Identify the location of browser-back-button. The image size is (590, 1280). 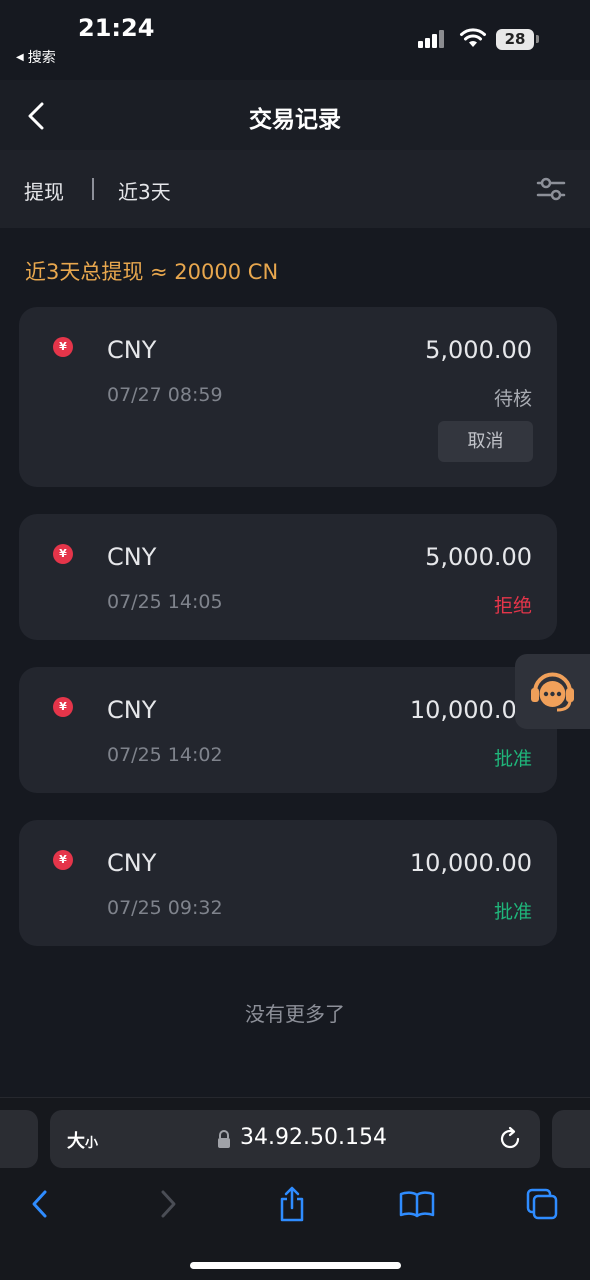
(40, 1204).